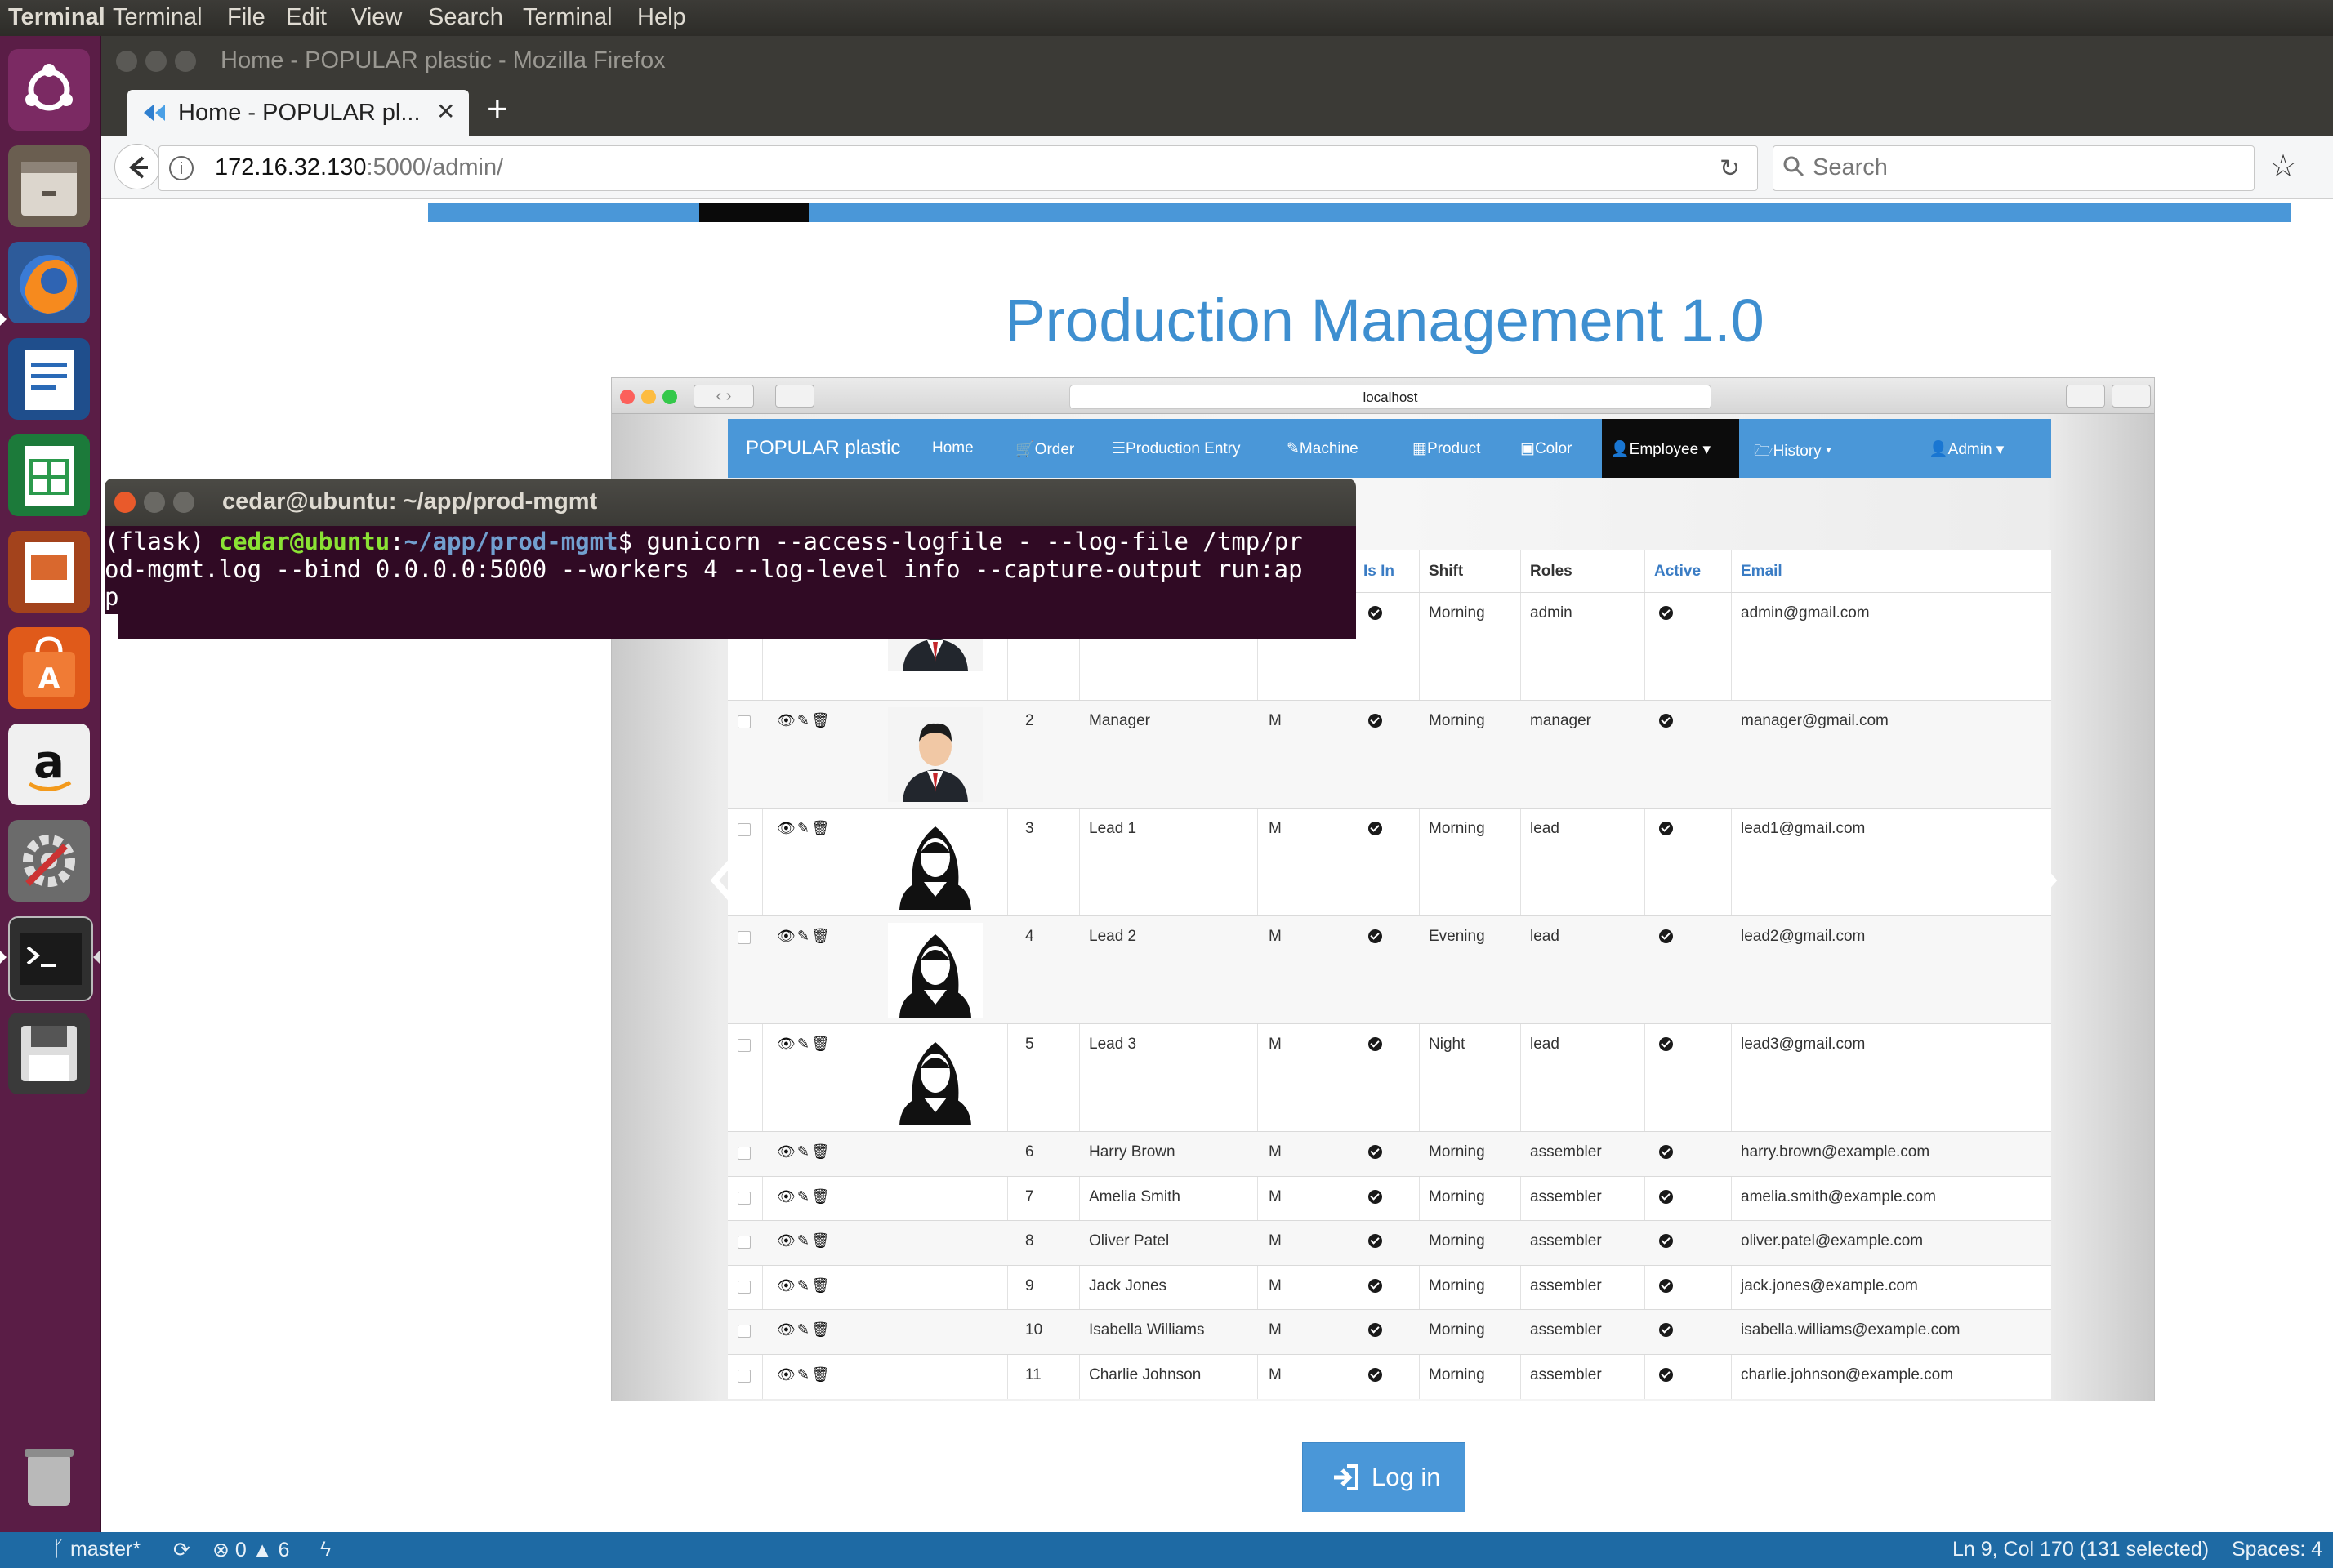  What do you see at coordinates (2131, 396) in the screenshot?
I see `safari-tabs-icon` at bounding box center [2131, 396].